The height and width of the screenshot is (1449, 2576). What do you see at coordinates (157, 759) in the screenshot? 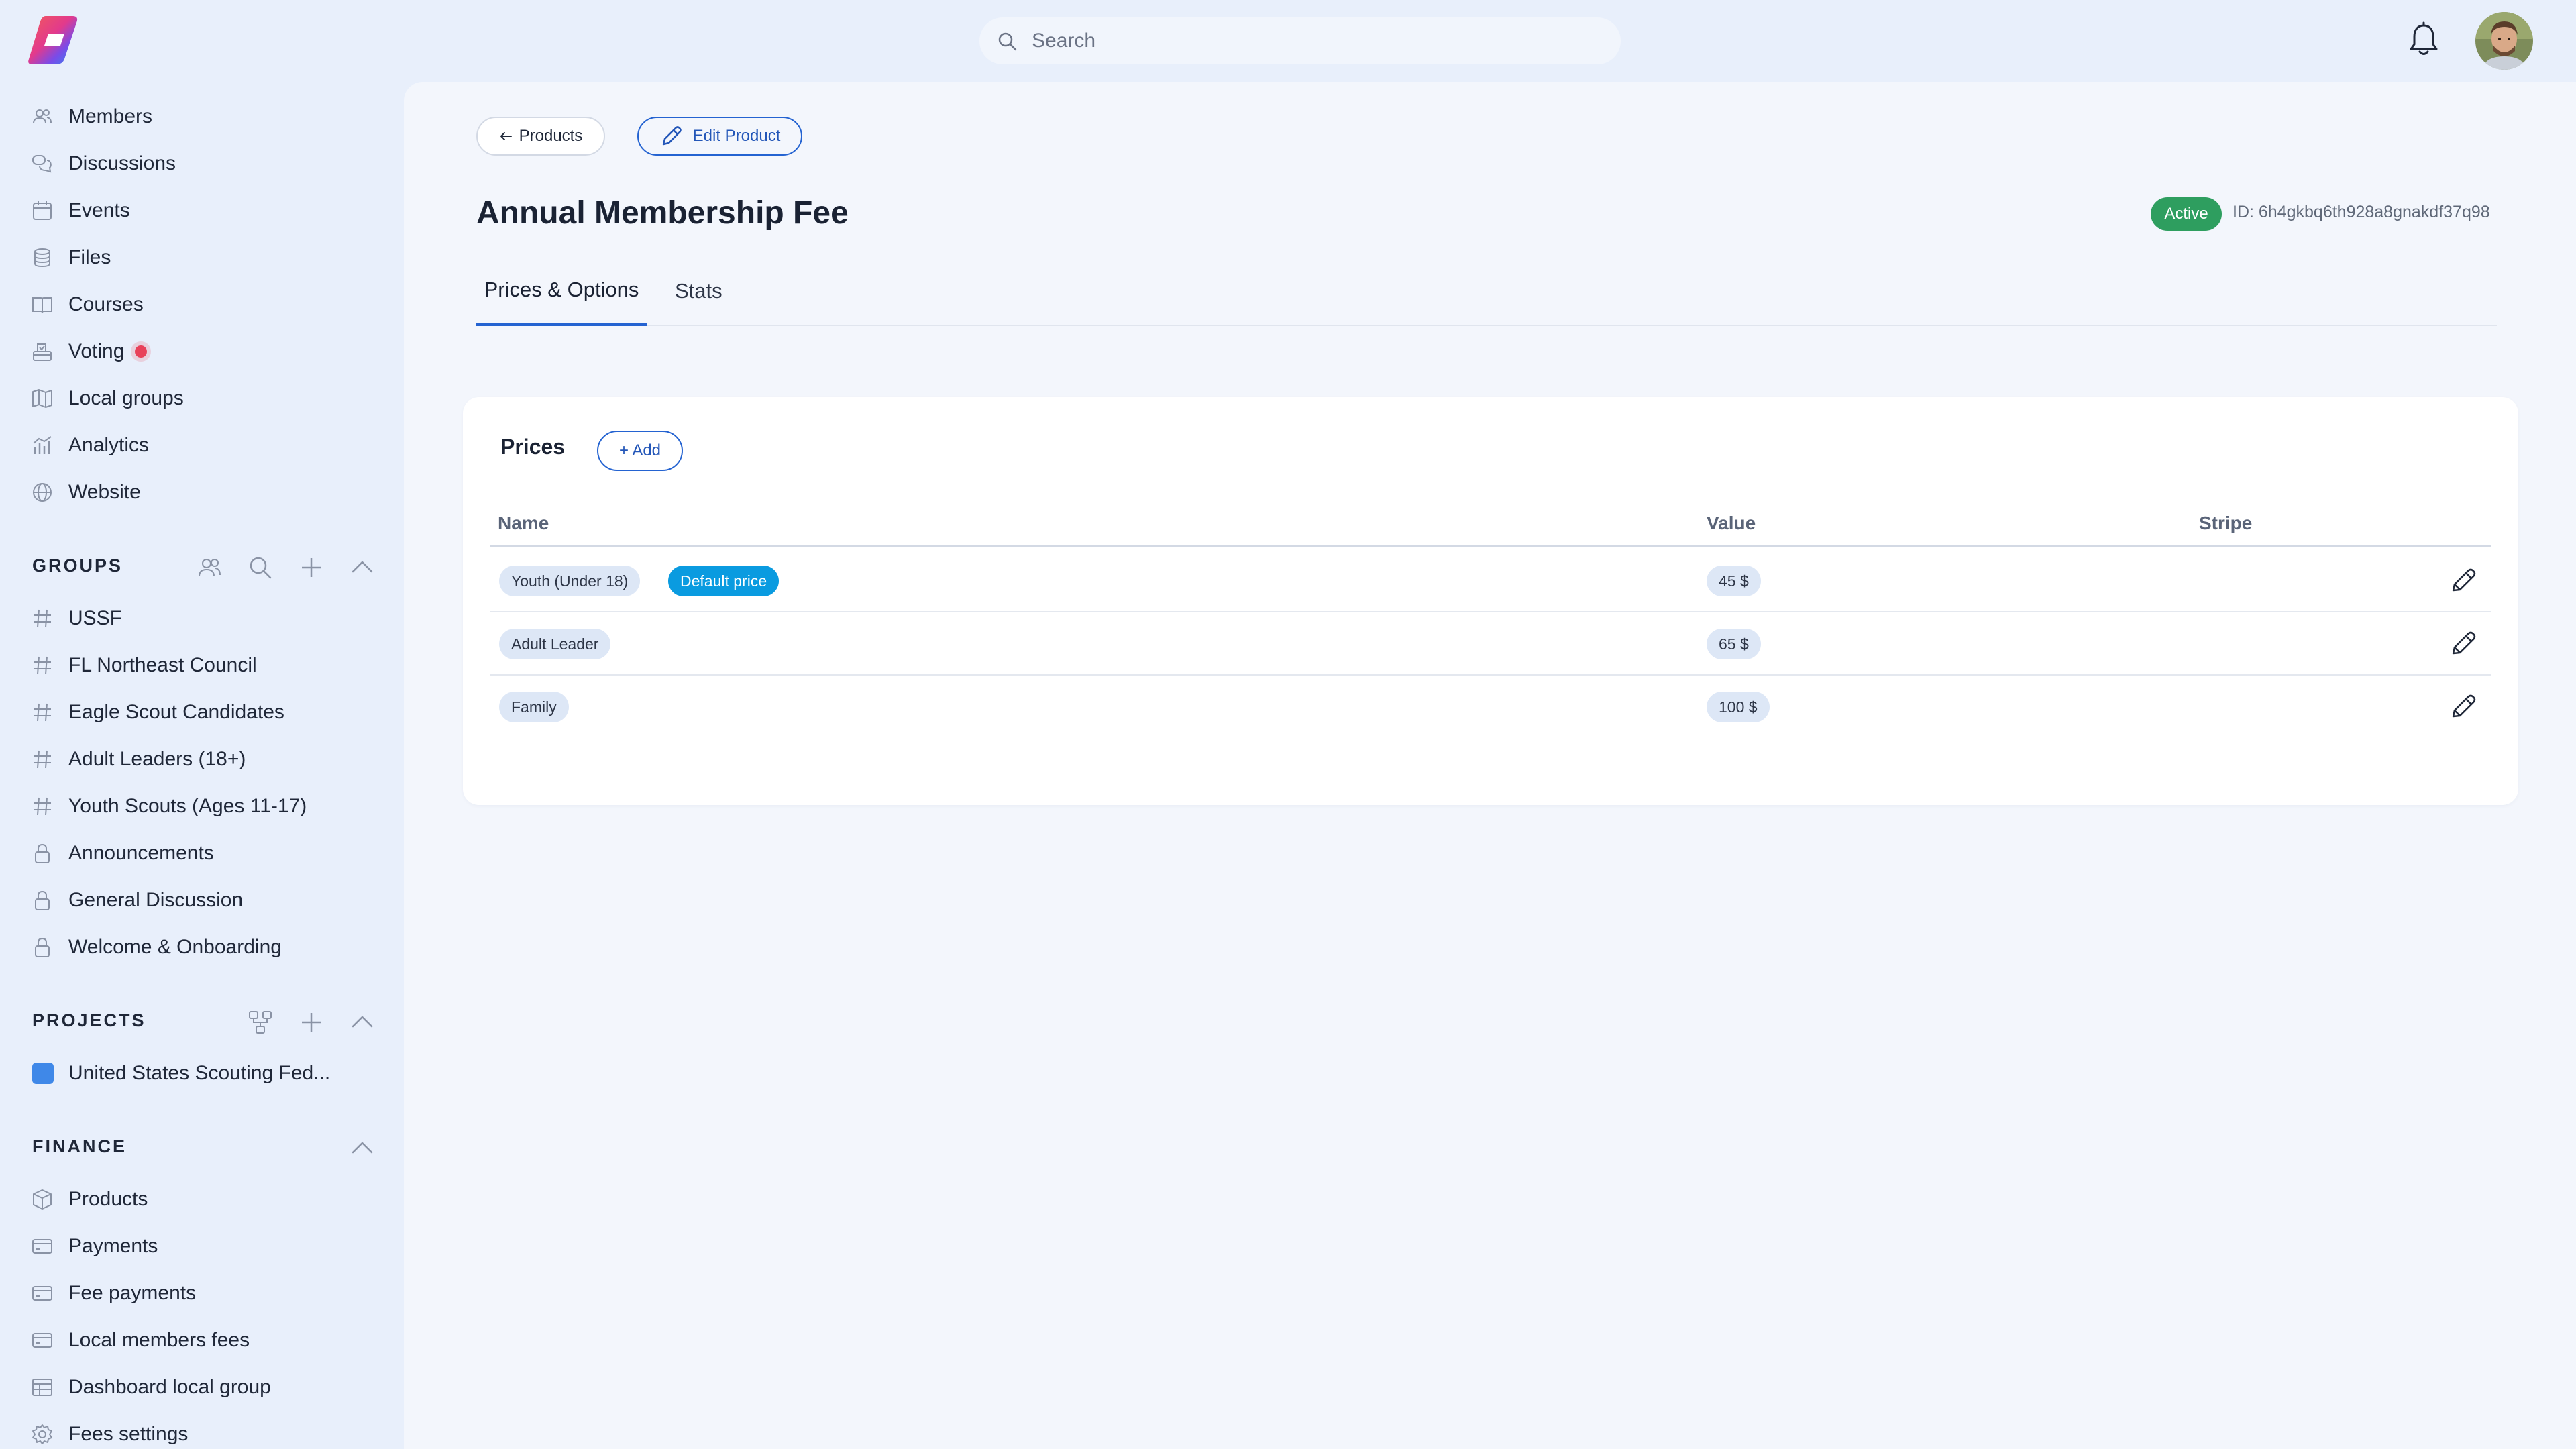
I see `sidebar-item-label: Adult Leaders (18+)` at bounding box center [157, 759].